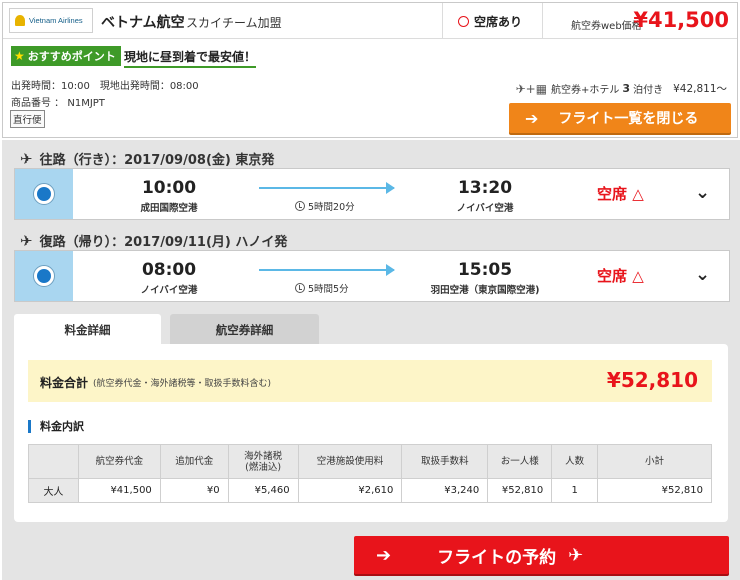 The width and height of the screenshot is (740, 580). What do you see at coordinates (498, 21) in the screenshot?
I see `seat-availability-label: 空席あり` at bounding box center [498, 21].